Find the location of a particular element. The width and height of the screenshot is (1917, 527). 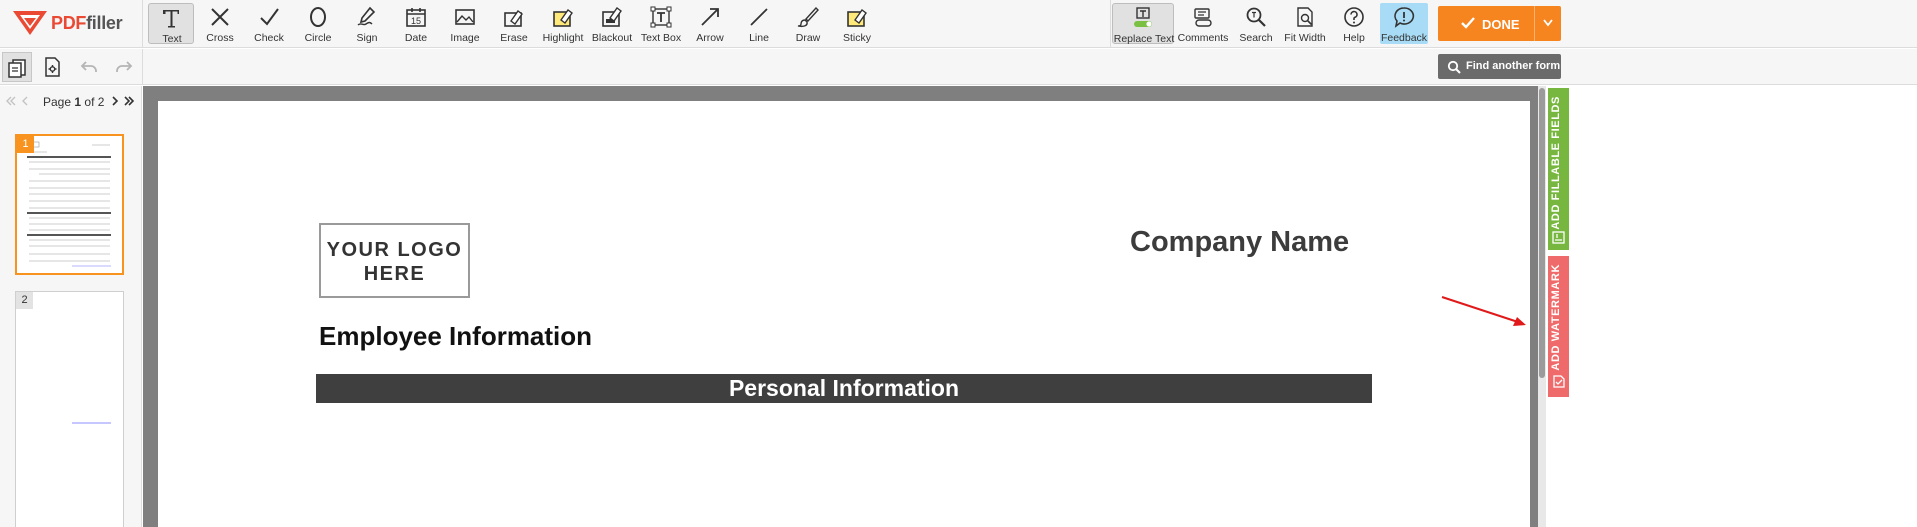

comments-button: Comments is located at coordinates (1203, 23).